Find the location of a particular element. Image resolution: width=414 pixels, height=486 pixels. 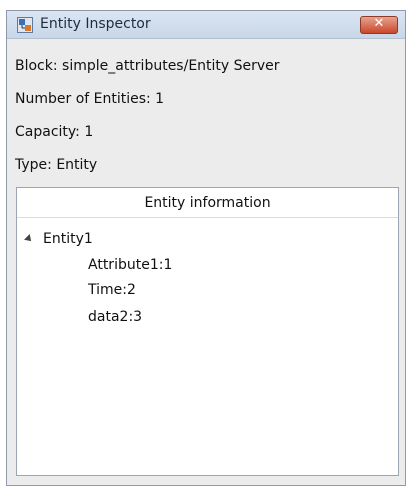

column-header-entity-information: Entity information is located at coordinates (207, 203).